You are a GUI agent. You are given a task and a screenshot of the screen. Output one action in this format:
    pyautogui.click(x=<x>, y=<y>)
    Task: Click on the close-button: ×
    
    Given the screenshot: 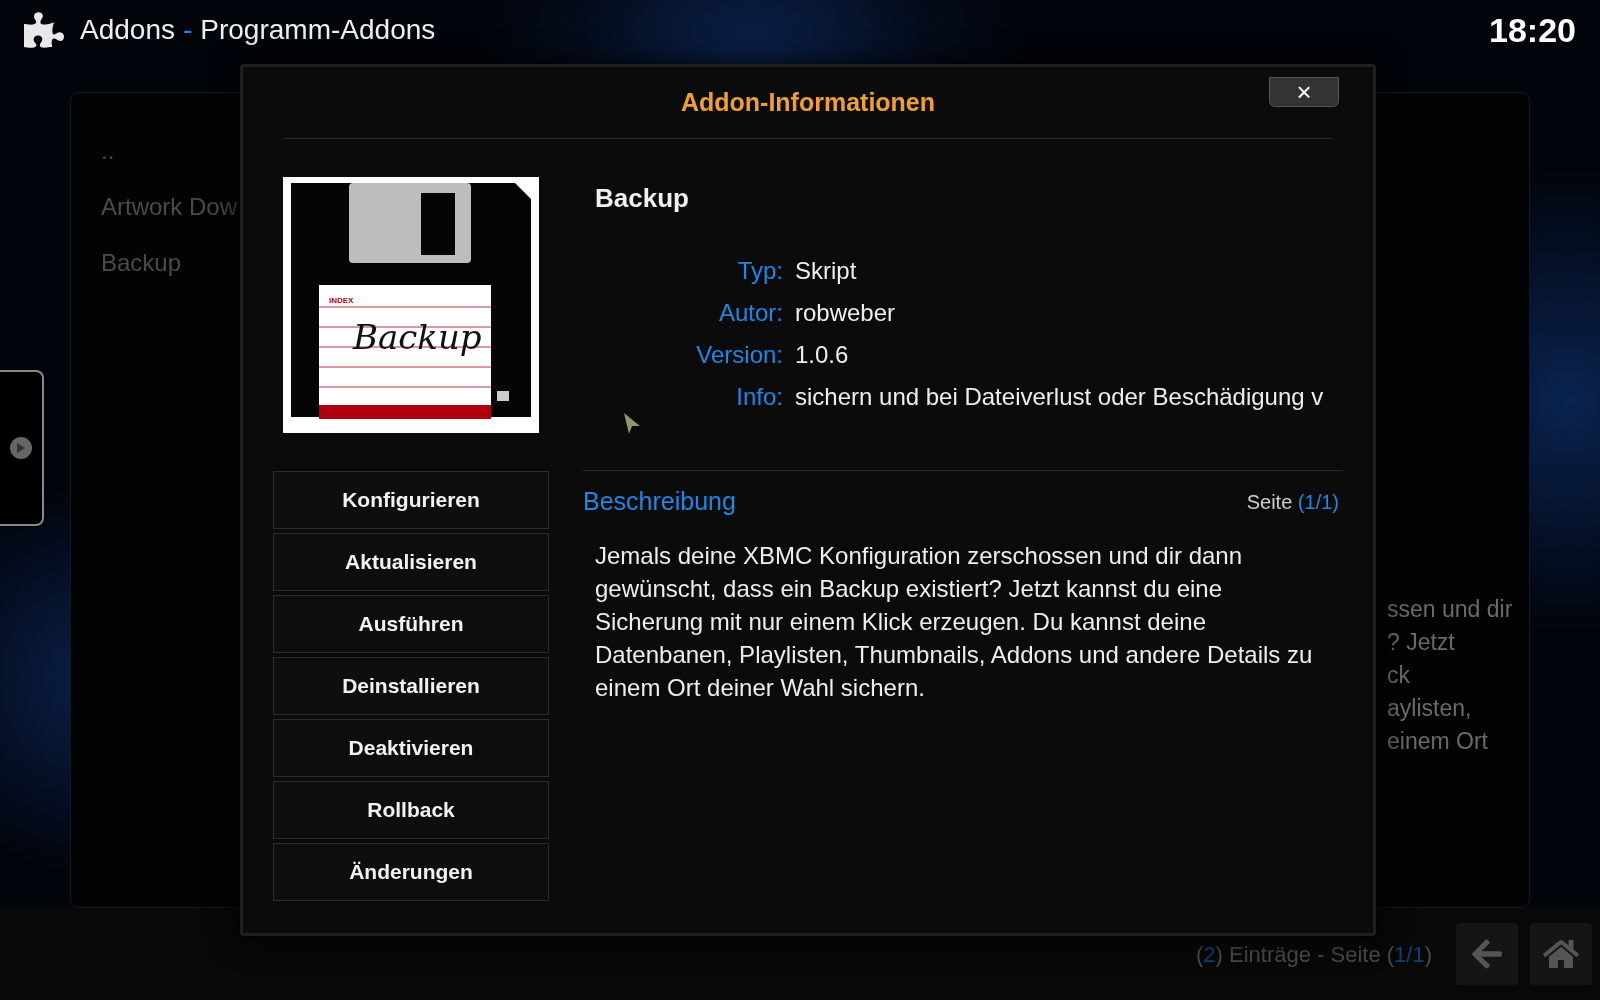 What is the action you would take?
    pyautogui.click(x=1304, y=92)
    